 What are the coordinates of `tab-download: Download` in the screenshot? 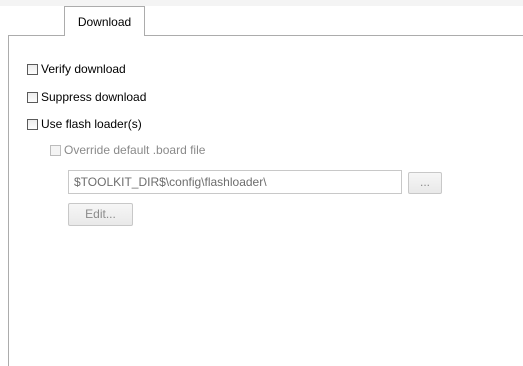 It's located at (104, 21).